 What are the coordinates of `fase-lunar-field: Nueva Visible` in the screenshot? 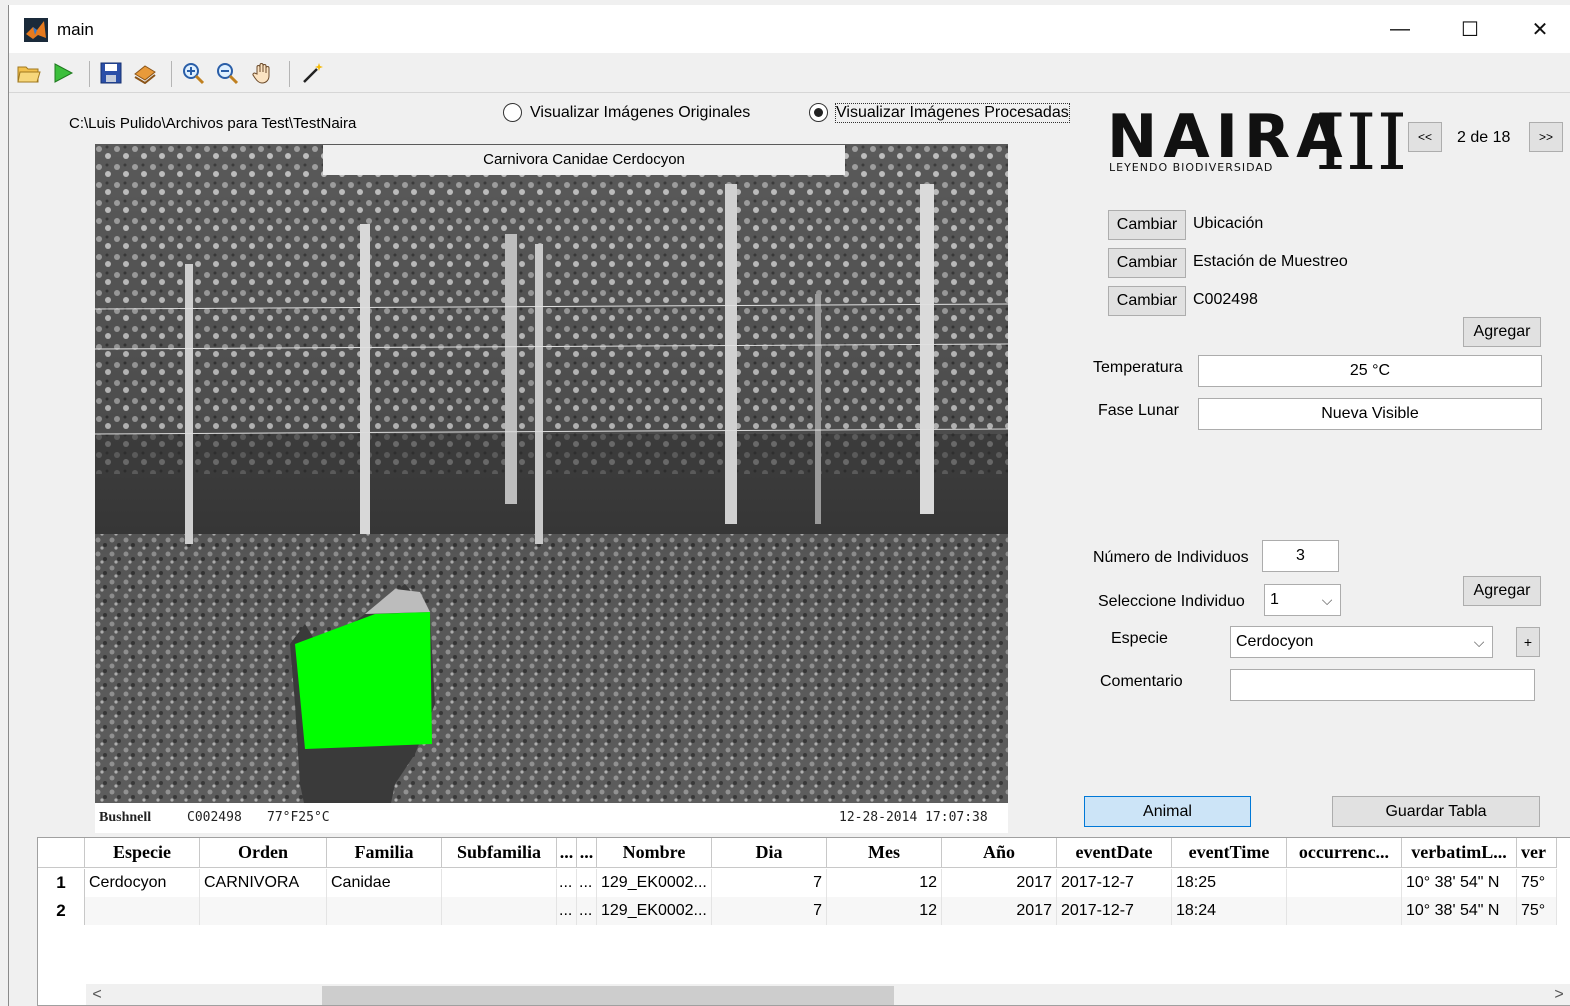 It's located at (1370, 414).